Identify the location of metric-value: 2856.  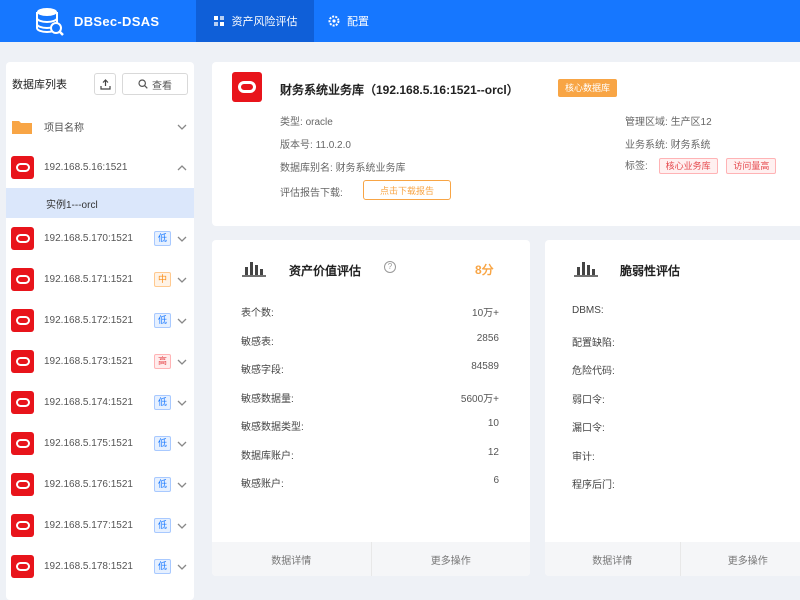
(487, 338).